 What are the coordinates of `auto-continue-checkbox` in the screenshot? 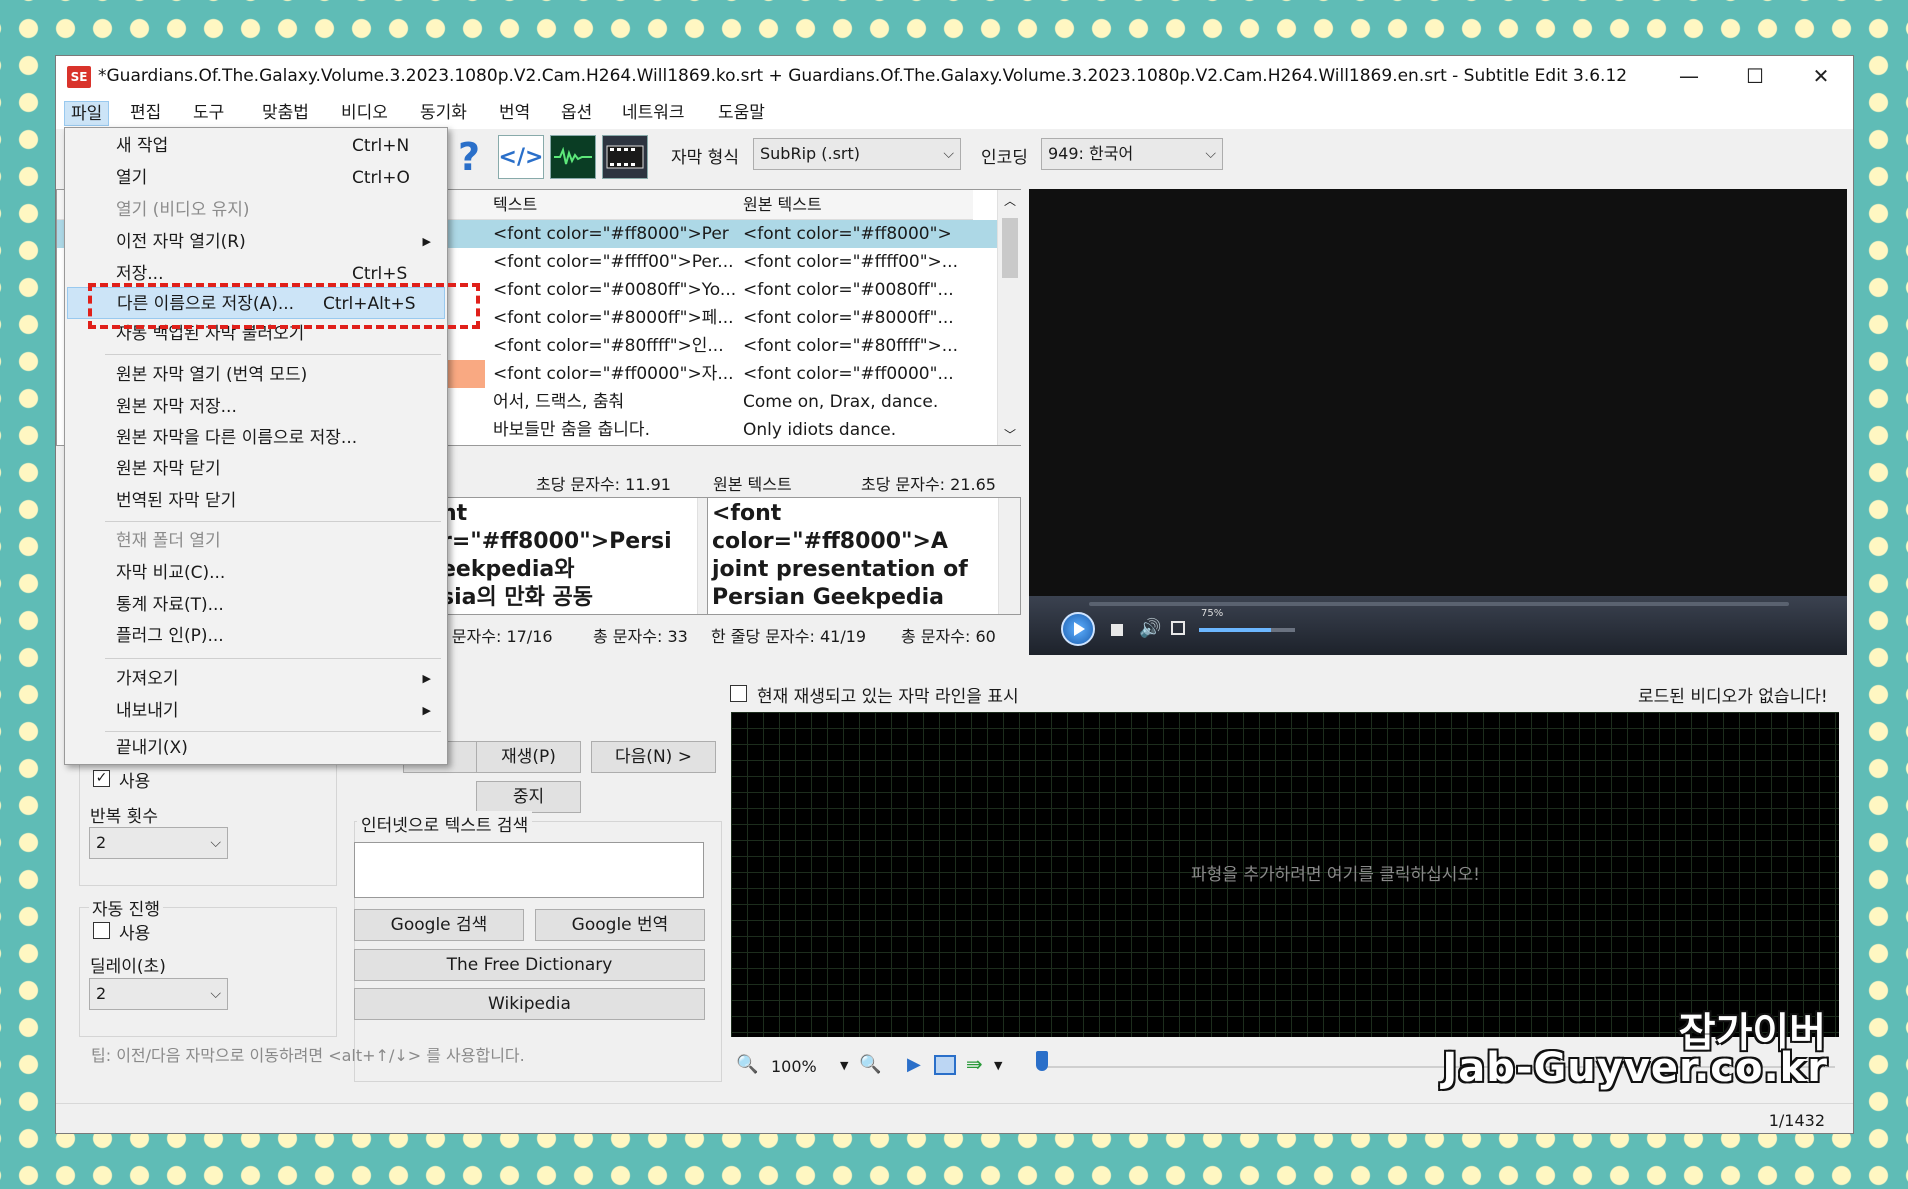 It's located at (101, 930).